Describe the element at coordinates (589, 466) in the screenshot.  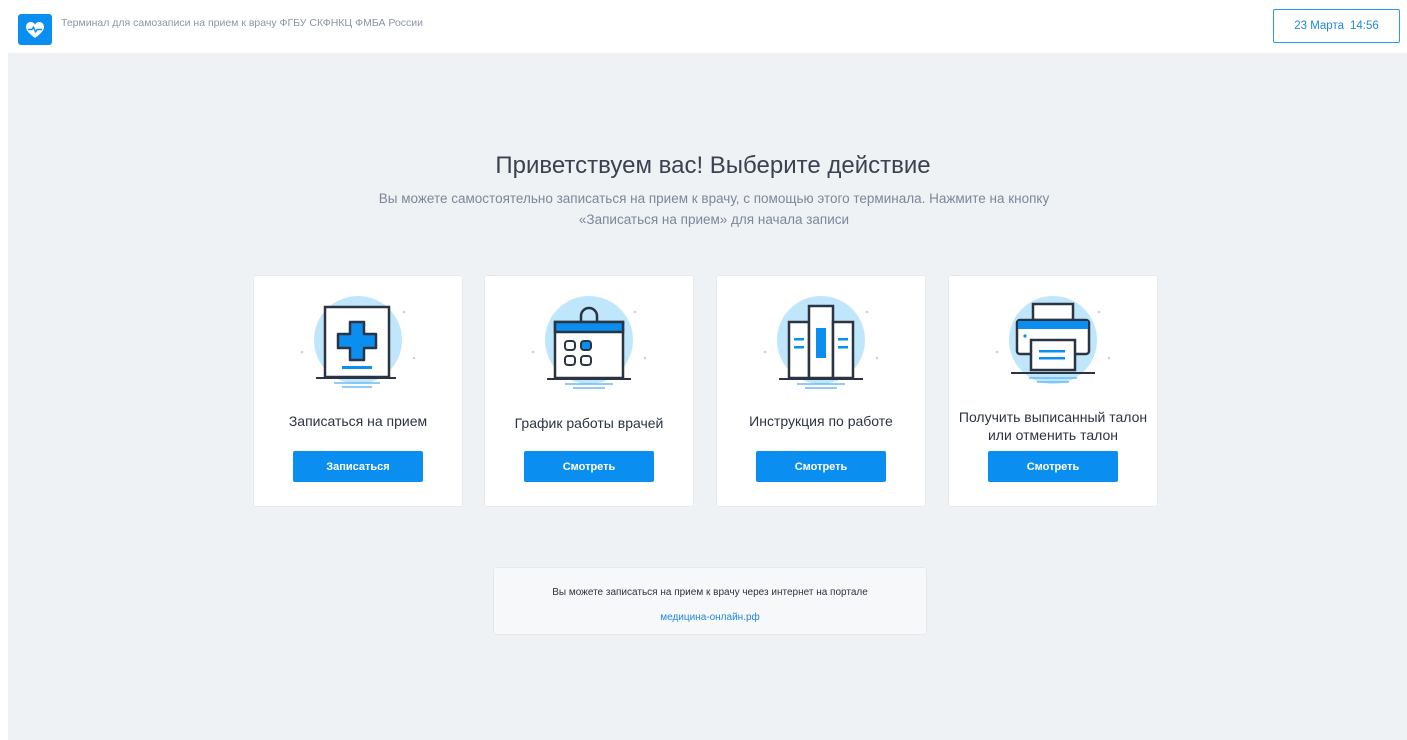
I see `schedule-button: Смотреть` at that location.